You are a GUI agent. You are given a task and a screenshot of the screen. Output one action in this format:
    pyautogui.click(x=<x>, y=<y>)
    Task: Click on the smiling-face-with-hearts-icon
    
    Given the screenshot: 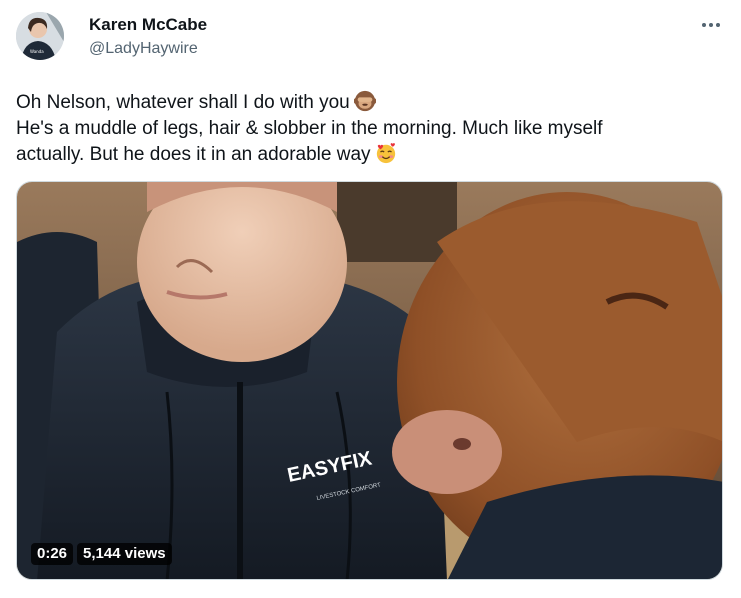 What is the action you would take?
    pyautogui.click(x=385, y=153)
    